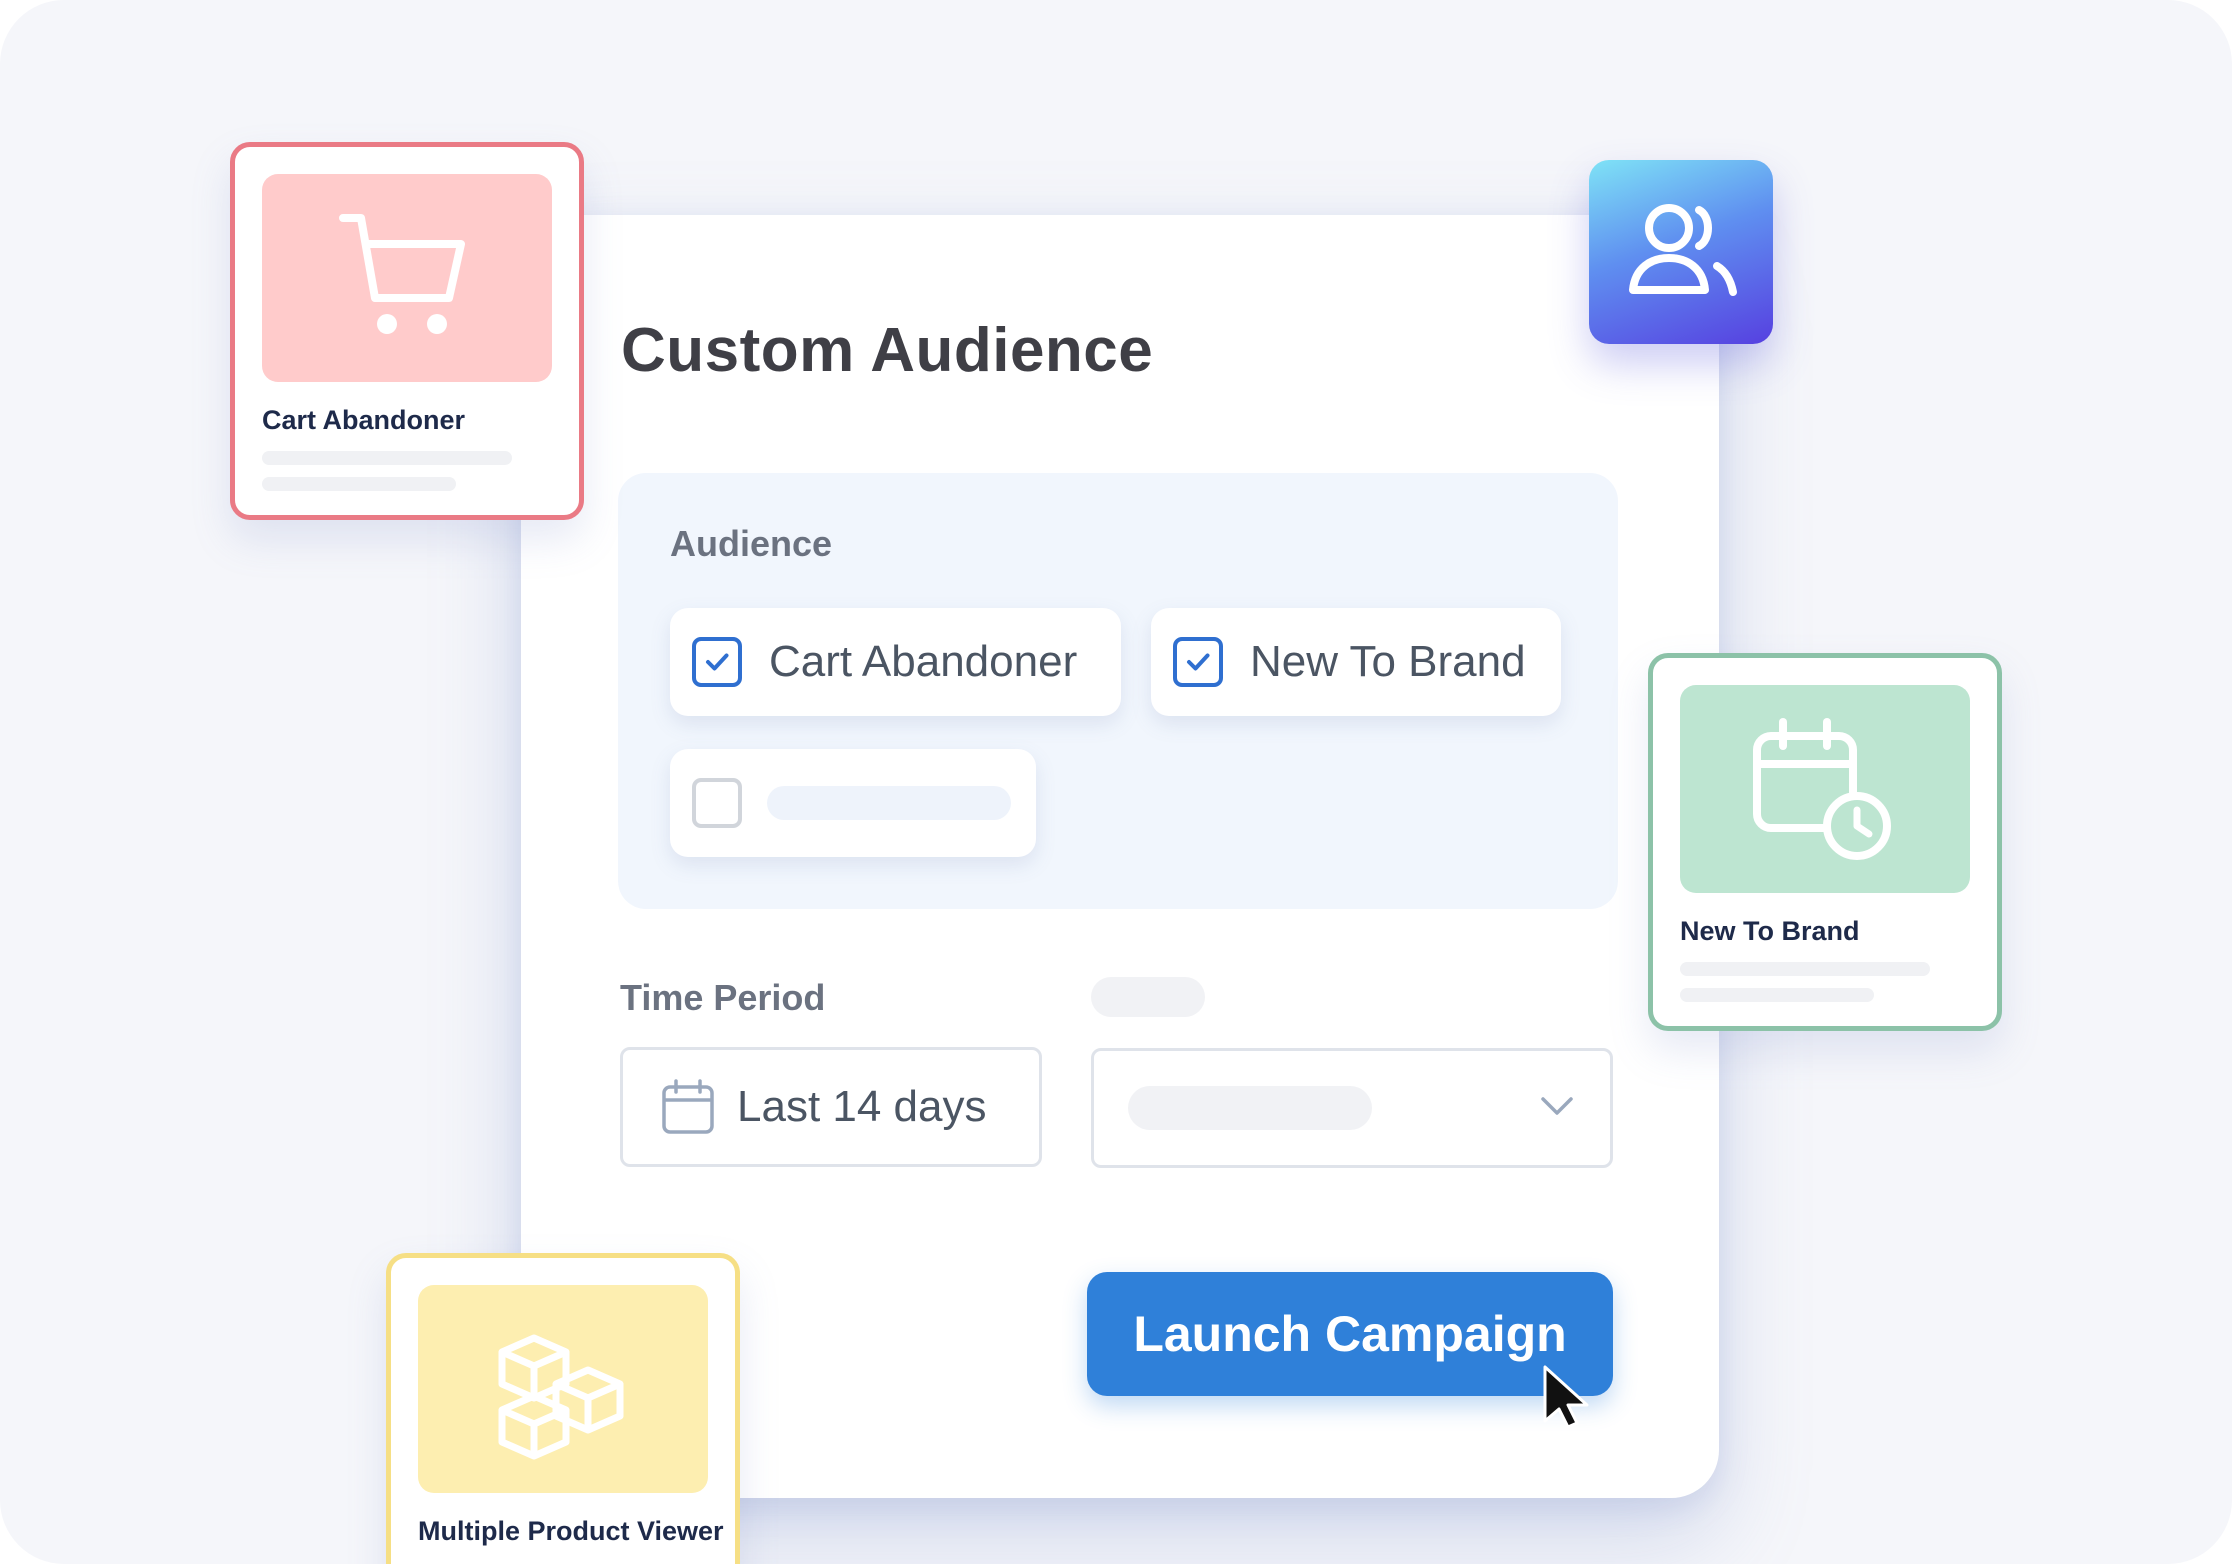 This screenshot has height=1564, width=2232. Describe the element at coordinates (887, 350) in the screenshot. I see `page-title: Custom Audience` at that location.